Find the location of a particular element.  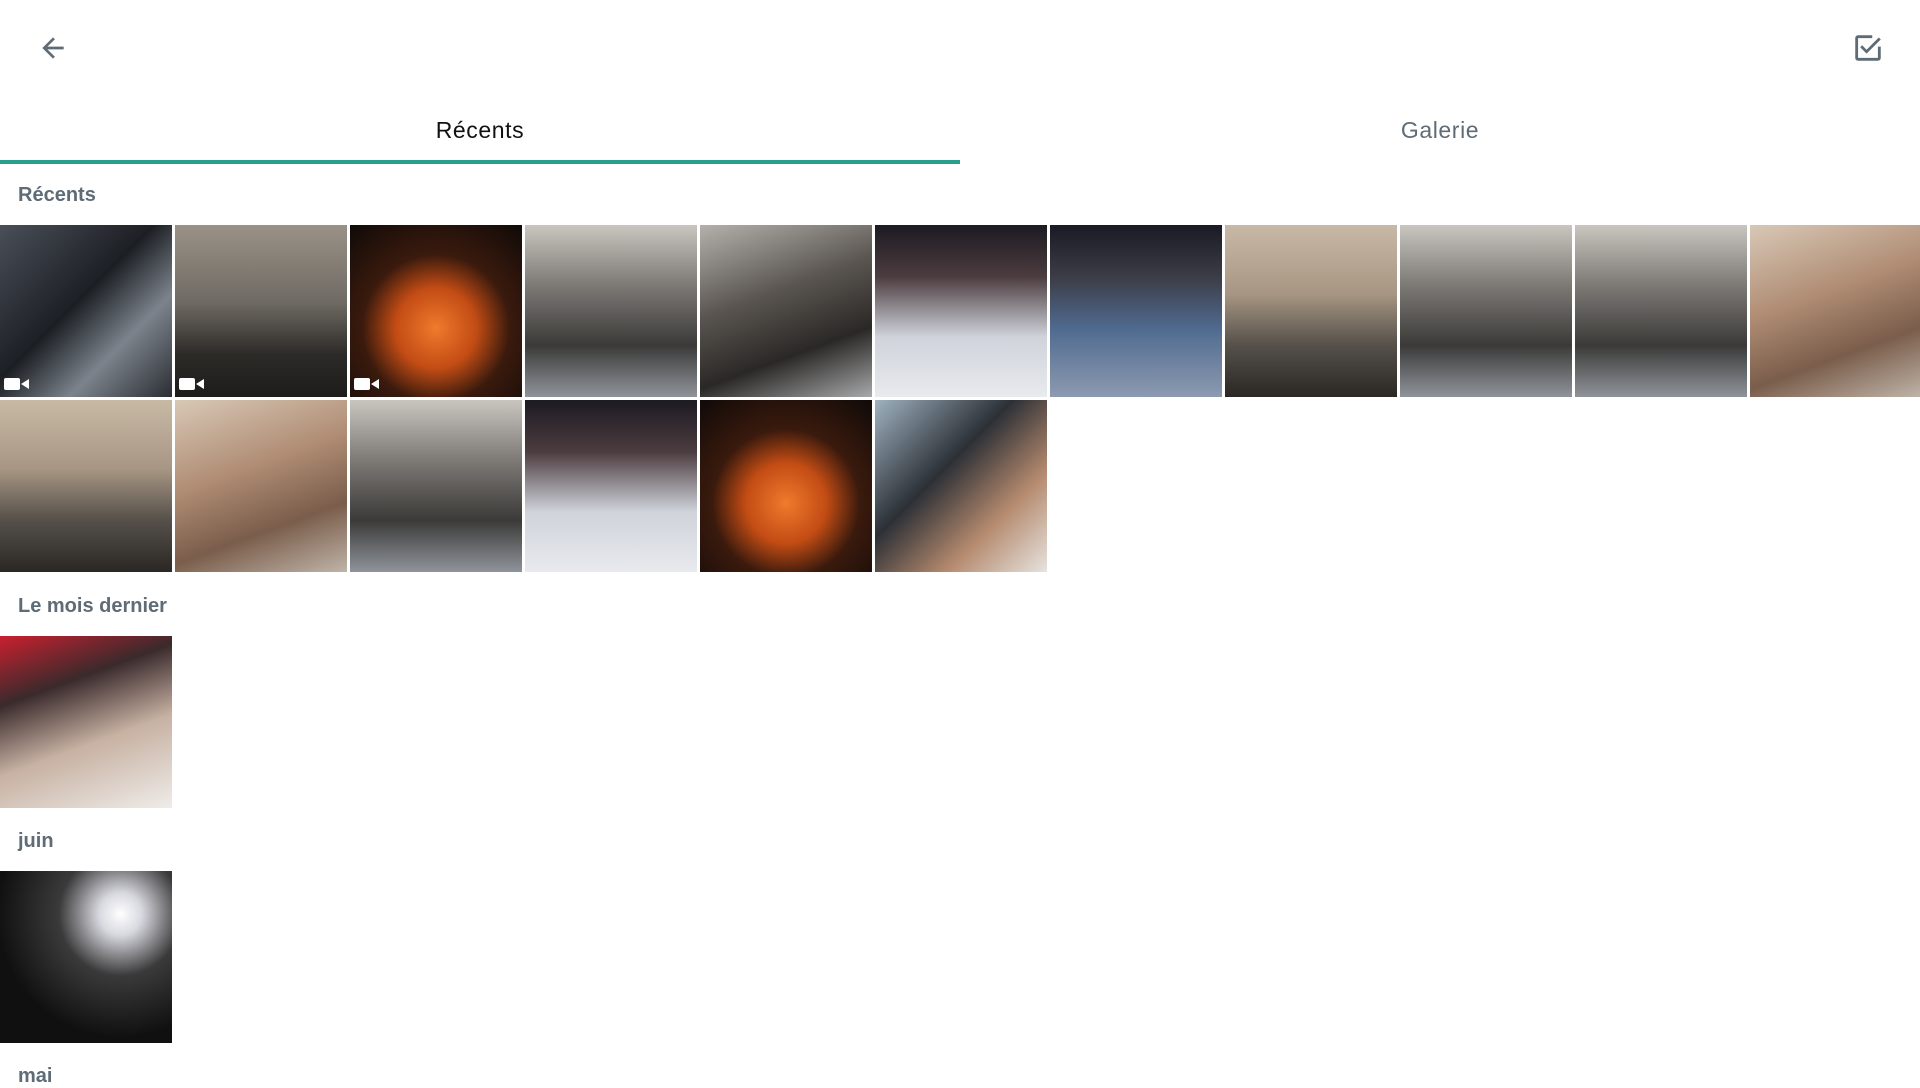

tab-gallery: Galerie is located at coordinates (1440, 130).